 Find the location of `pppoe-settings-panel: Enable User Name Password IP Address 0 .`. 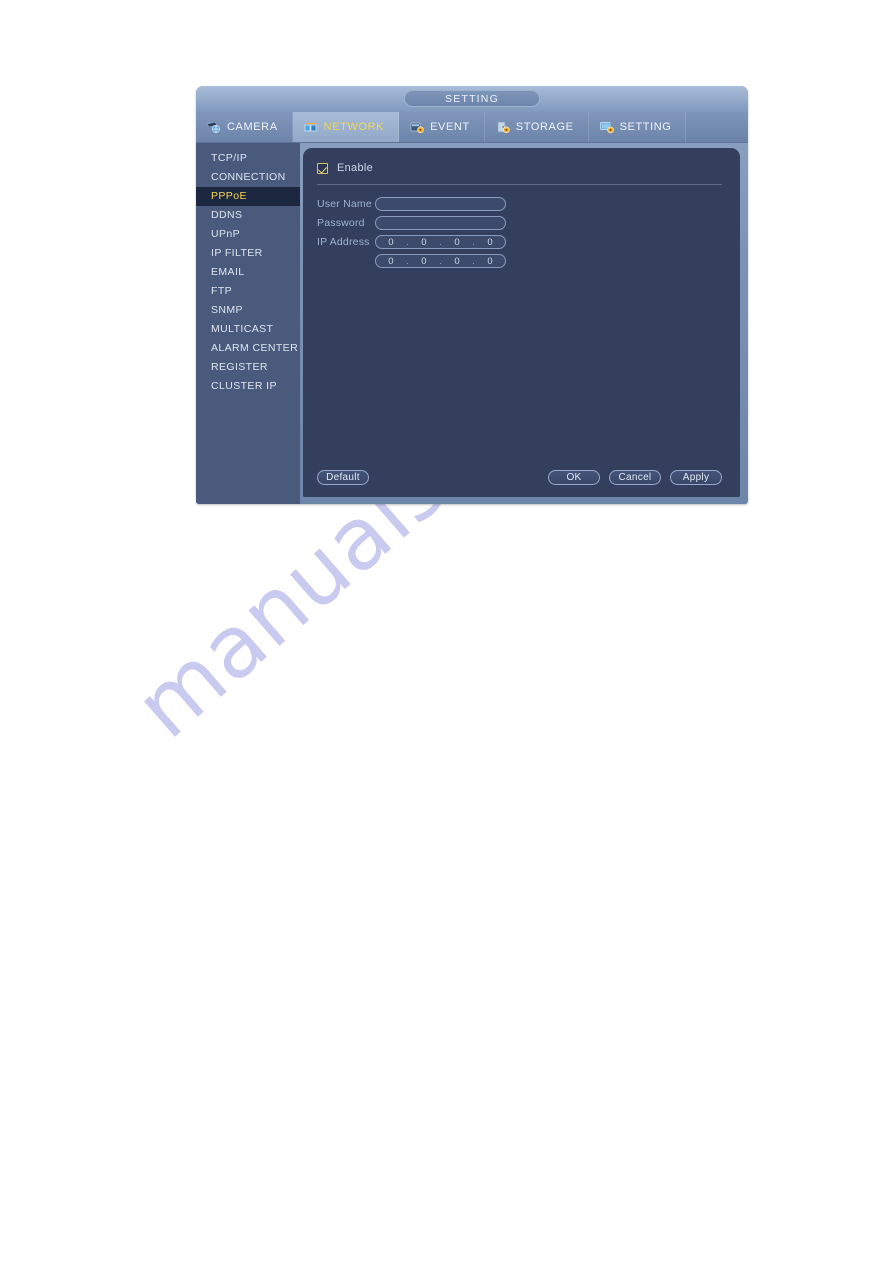

pppoe-settings-panel: Enable User Name Password IP Address 0 . is located at coordinates (521, 322).